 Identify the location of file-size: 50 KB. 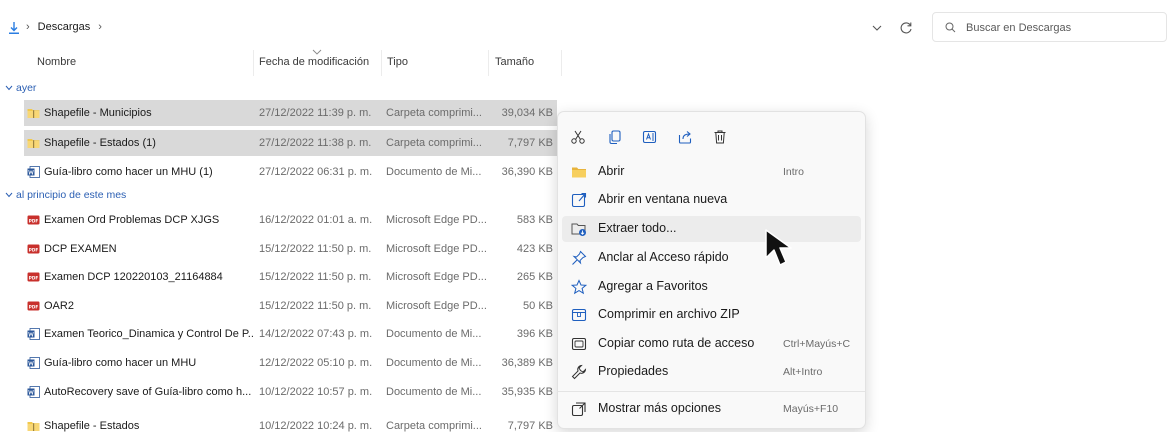
(538, 306).